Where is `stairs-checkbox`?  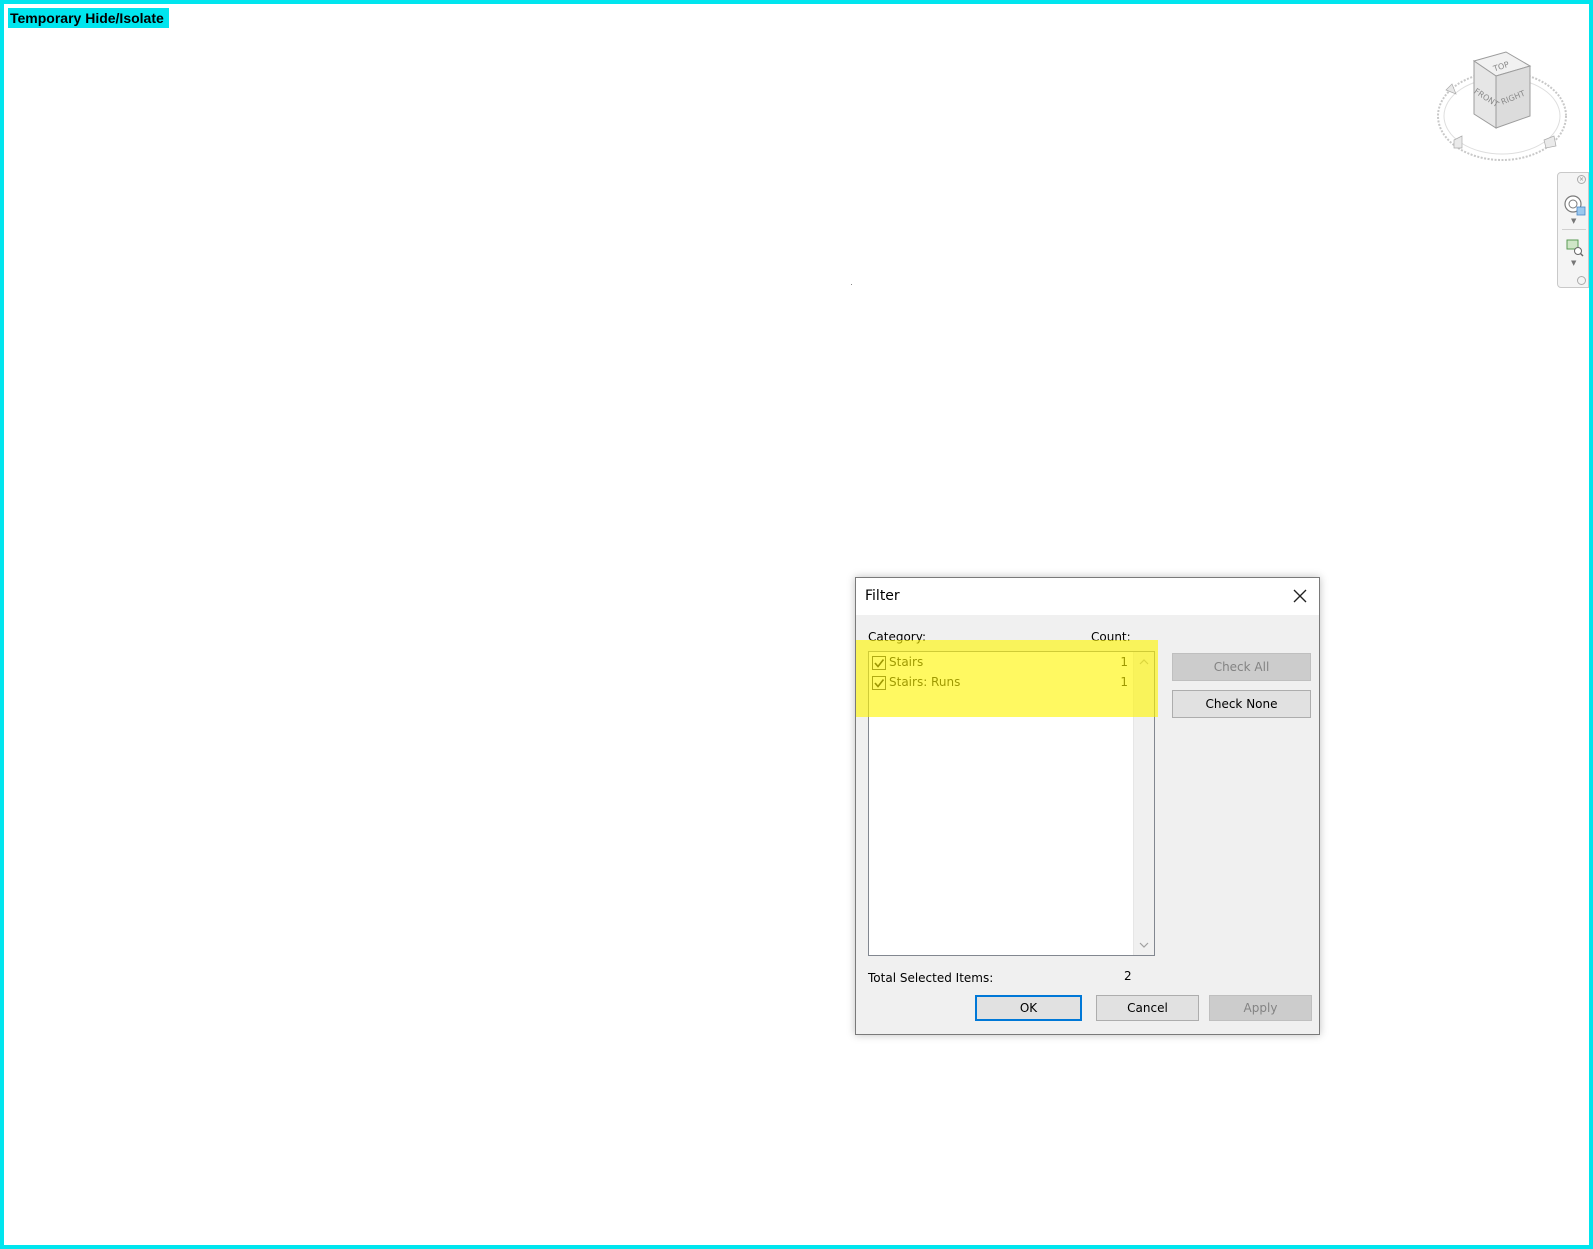
stairs-checkbox is located at coordinates (879, 663).